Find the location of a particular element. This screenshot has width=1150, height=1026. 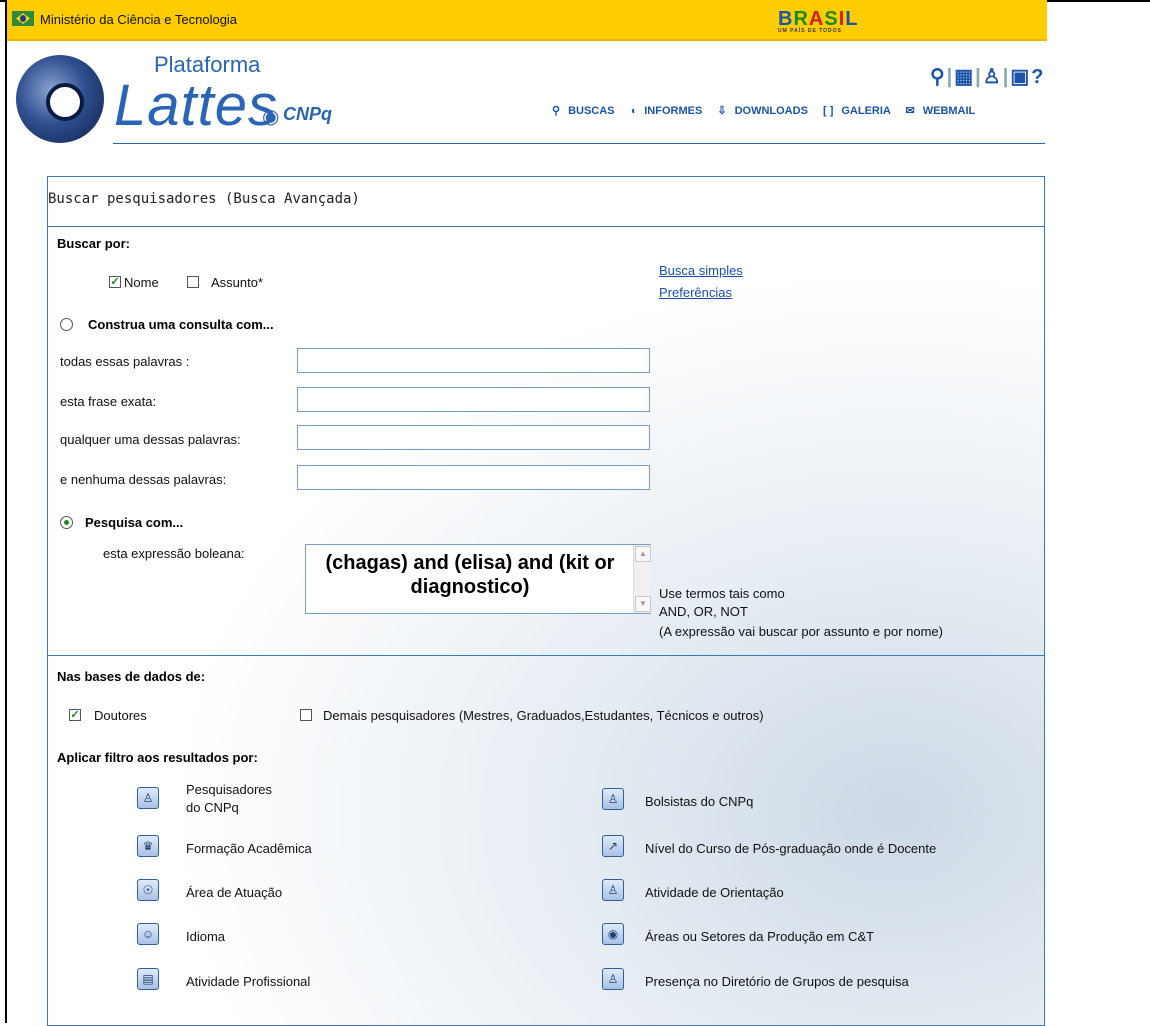

assunto-checkbox is located at coordinates (193, 282).